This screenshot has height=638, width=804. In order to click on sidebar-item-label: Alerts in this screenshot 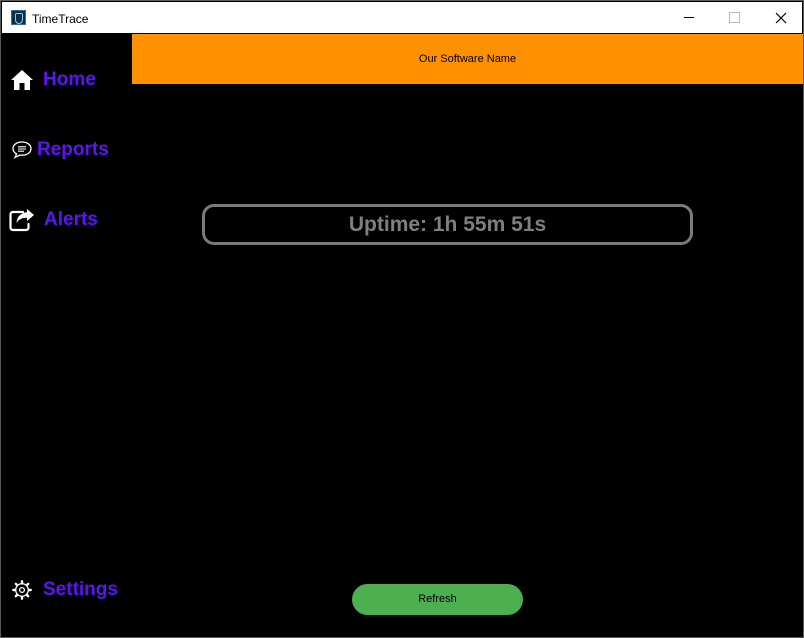, I will do `click(71, 219)`.